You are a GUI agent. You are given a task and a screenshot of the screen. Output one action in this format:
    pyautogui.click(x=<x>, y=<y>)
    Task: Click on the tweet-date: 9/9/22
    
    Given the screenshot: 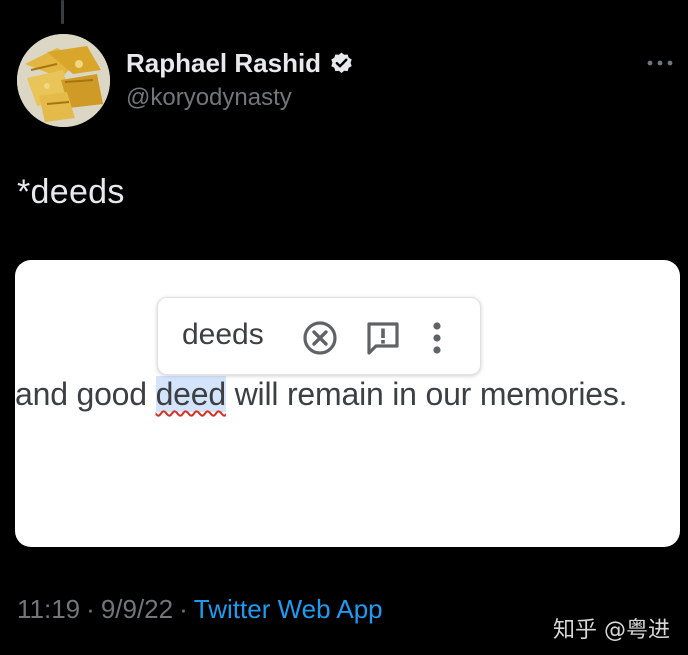 What is the action you would take?
    pyautogui.click(x=137, y=609)
    